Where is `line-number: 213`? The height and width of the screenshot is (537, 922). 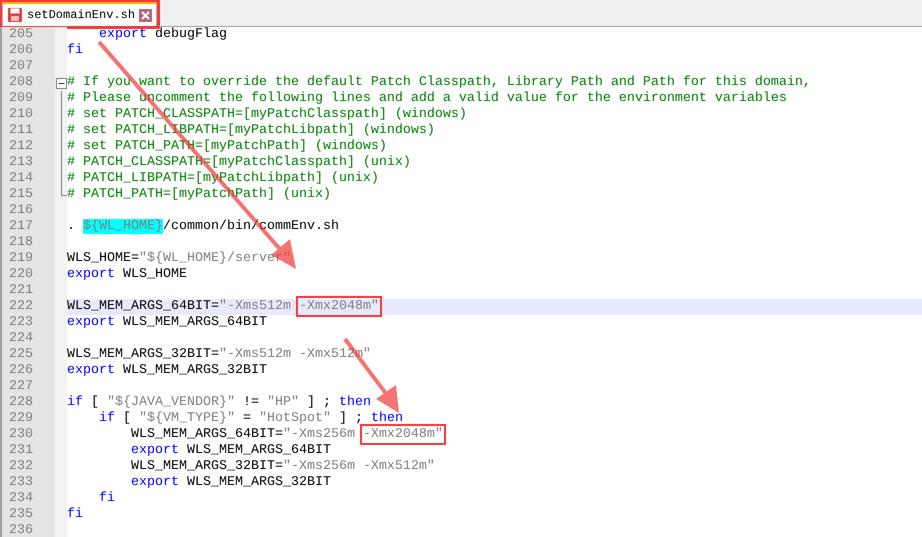
line-number: 213 is located at coordinates (21, 162).